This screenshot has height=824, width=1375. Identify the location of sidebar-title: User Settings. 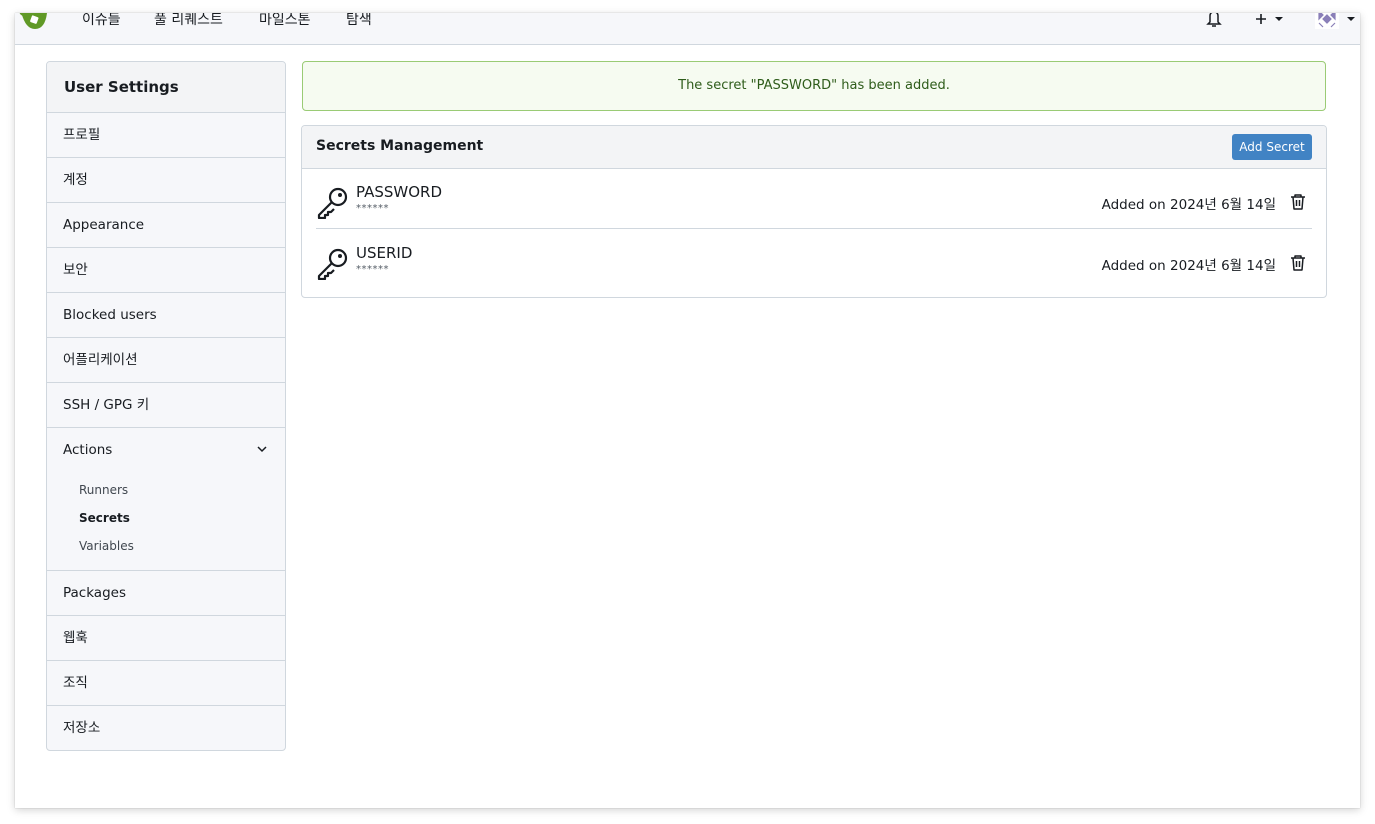
(166, 87).